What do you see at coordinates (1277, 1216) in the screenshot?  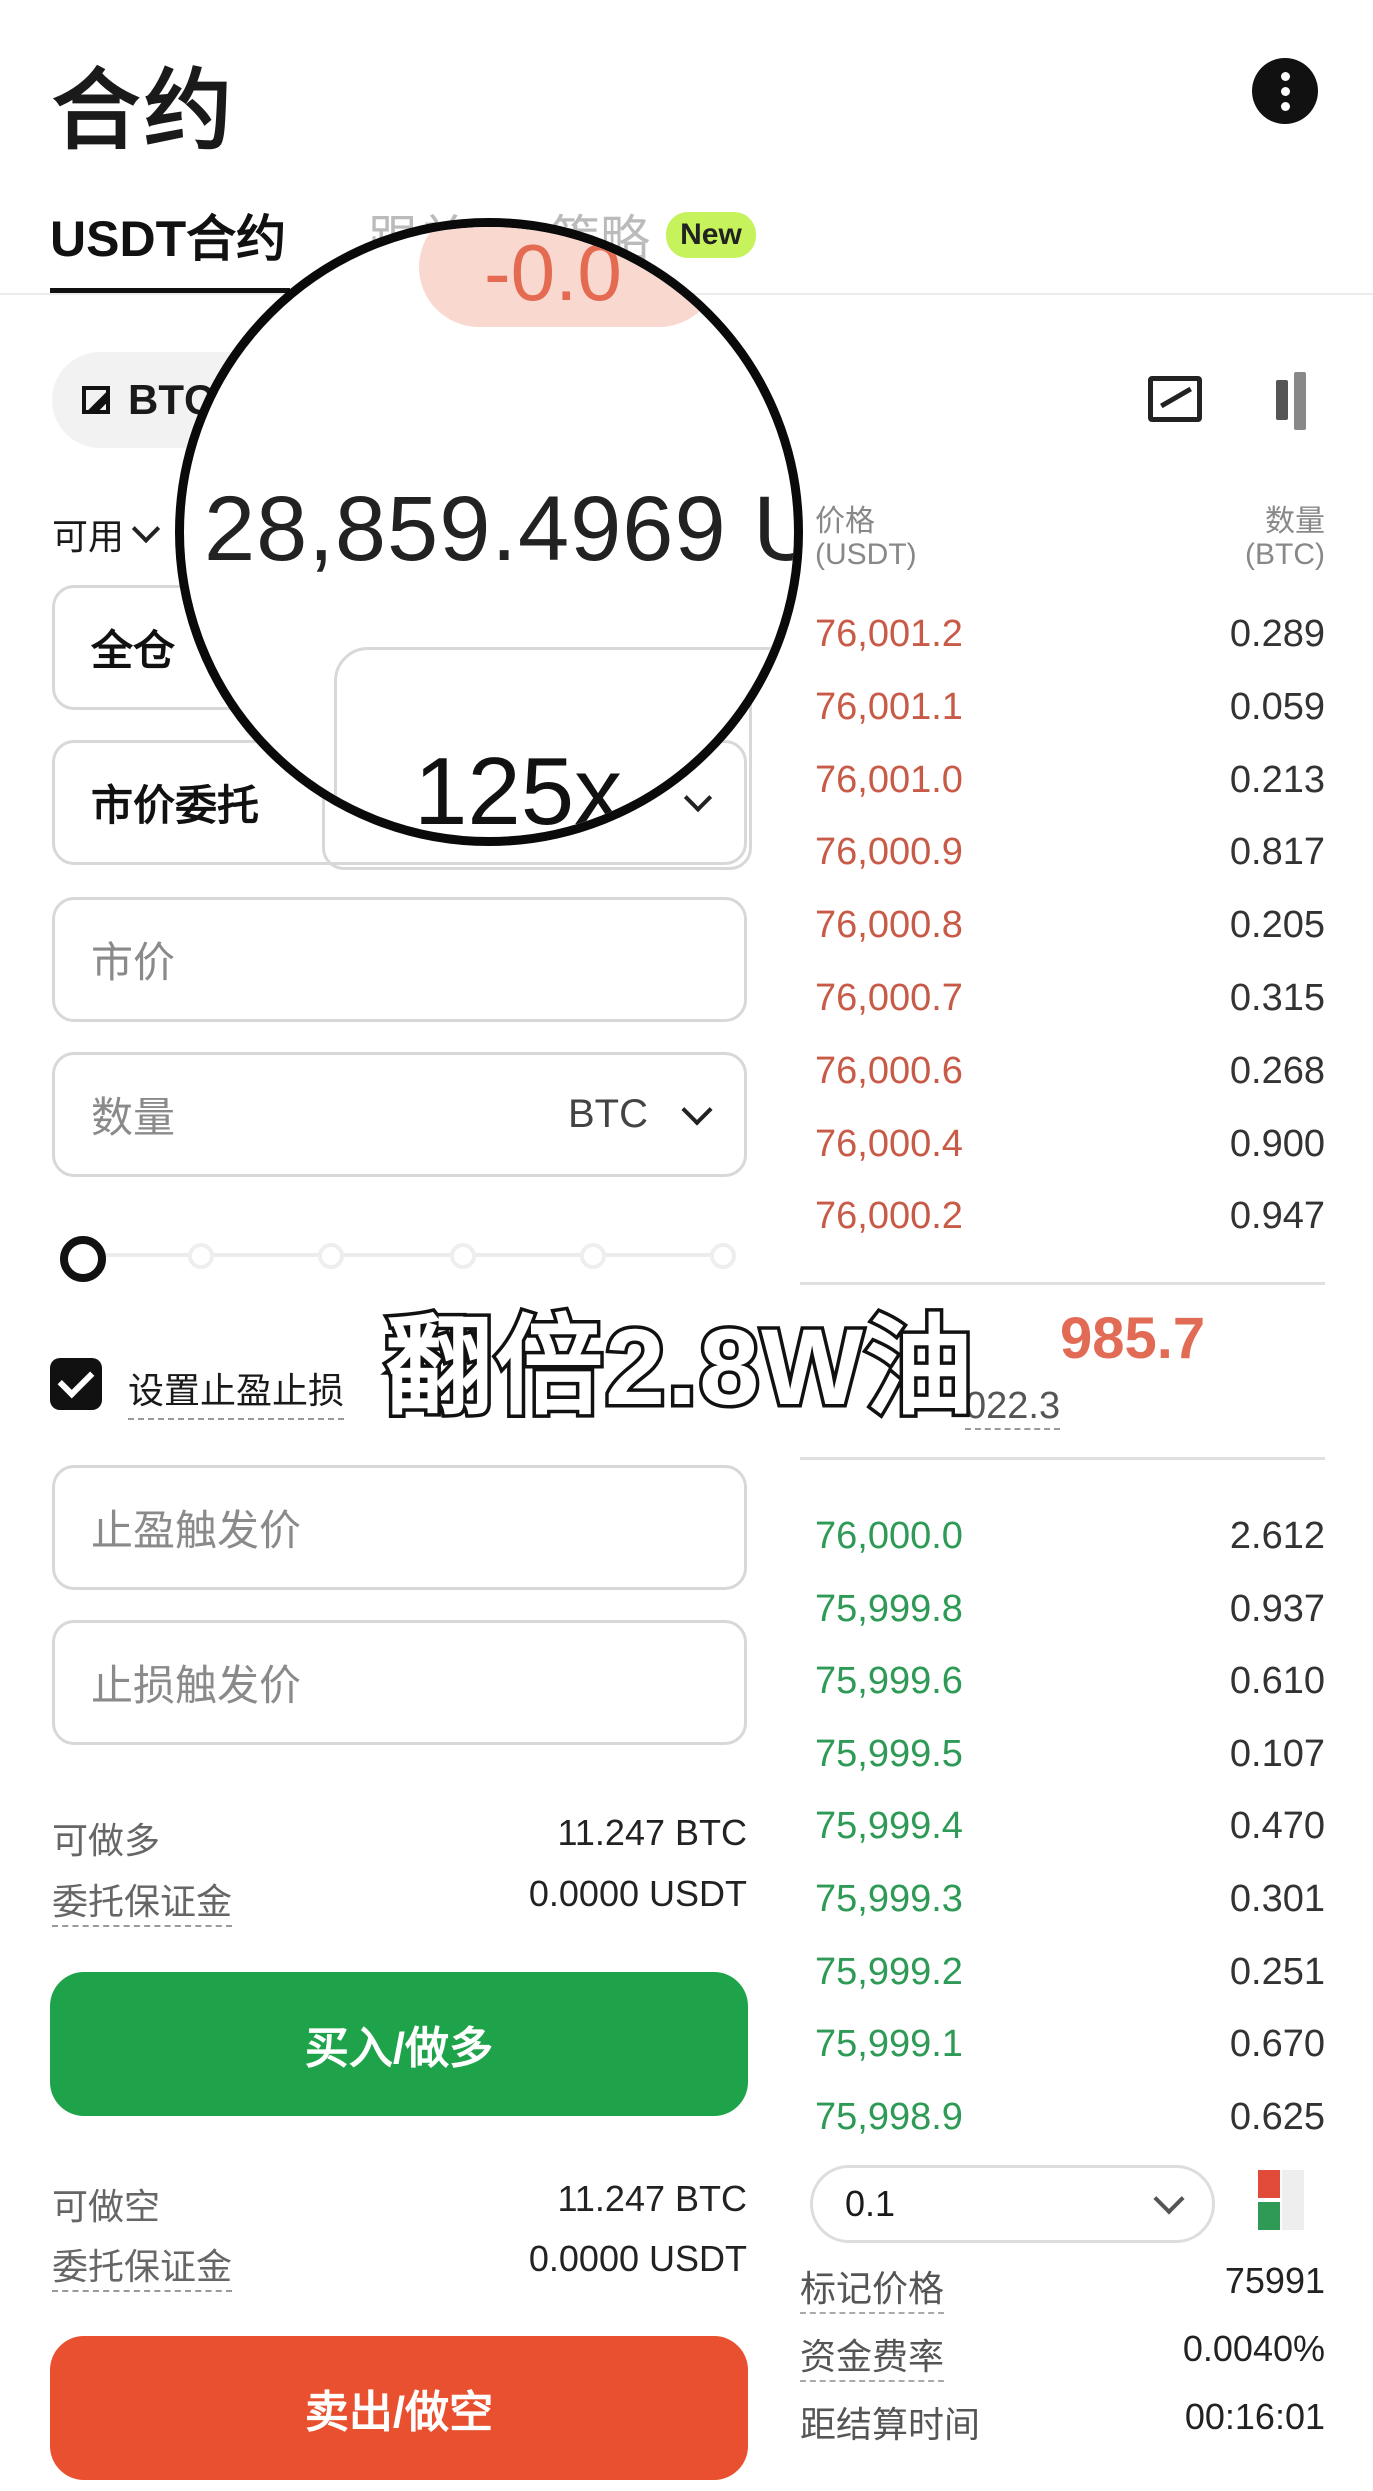 I see `ask-qty: 0.947` at bounding box center [1277, 1216].